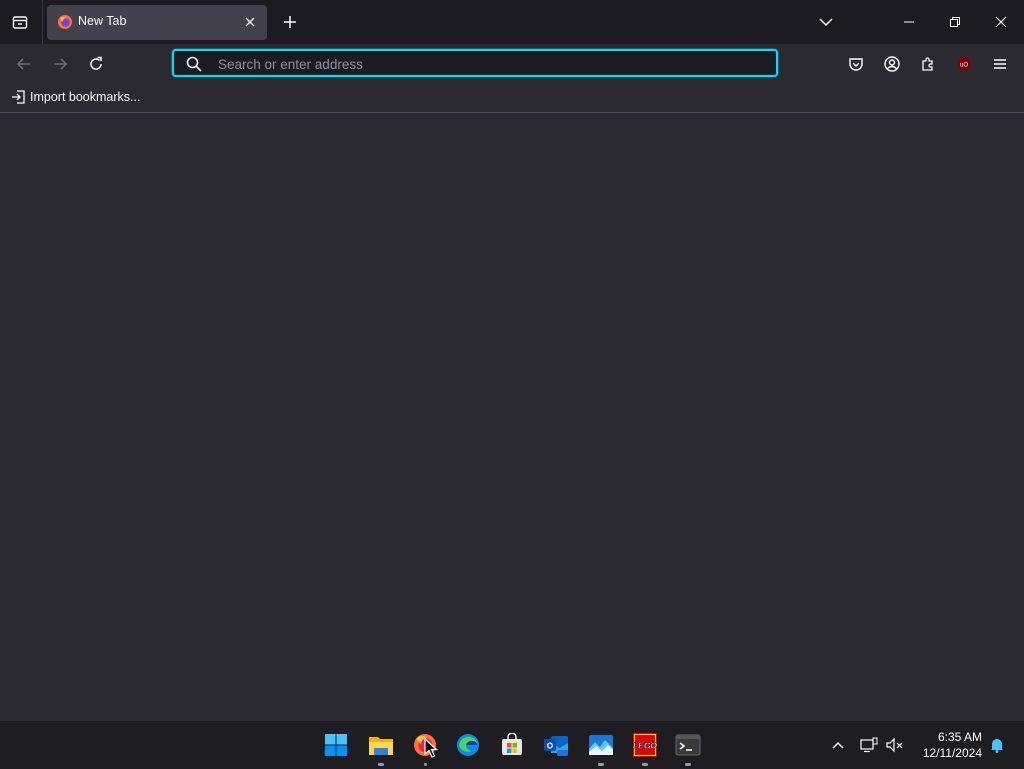 The width and height of the screenshot is (1024, 769). I want to click on pocket-icon, so click(856, 64).